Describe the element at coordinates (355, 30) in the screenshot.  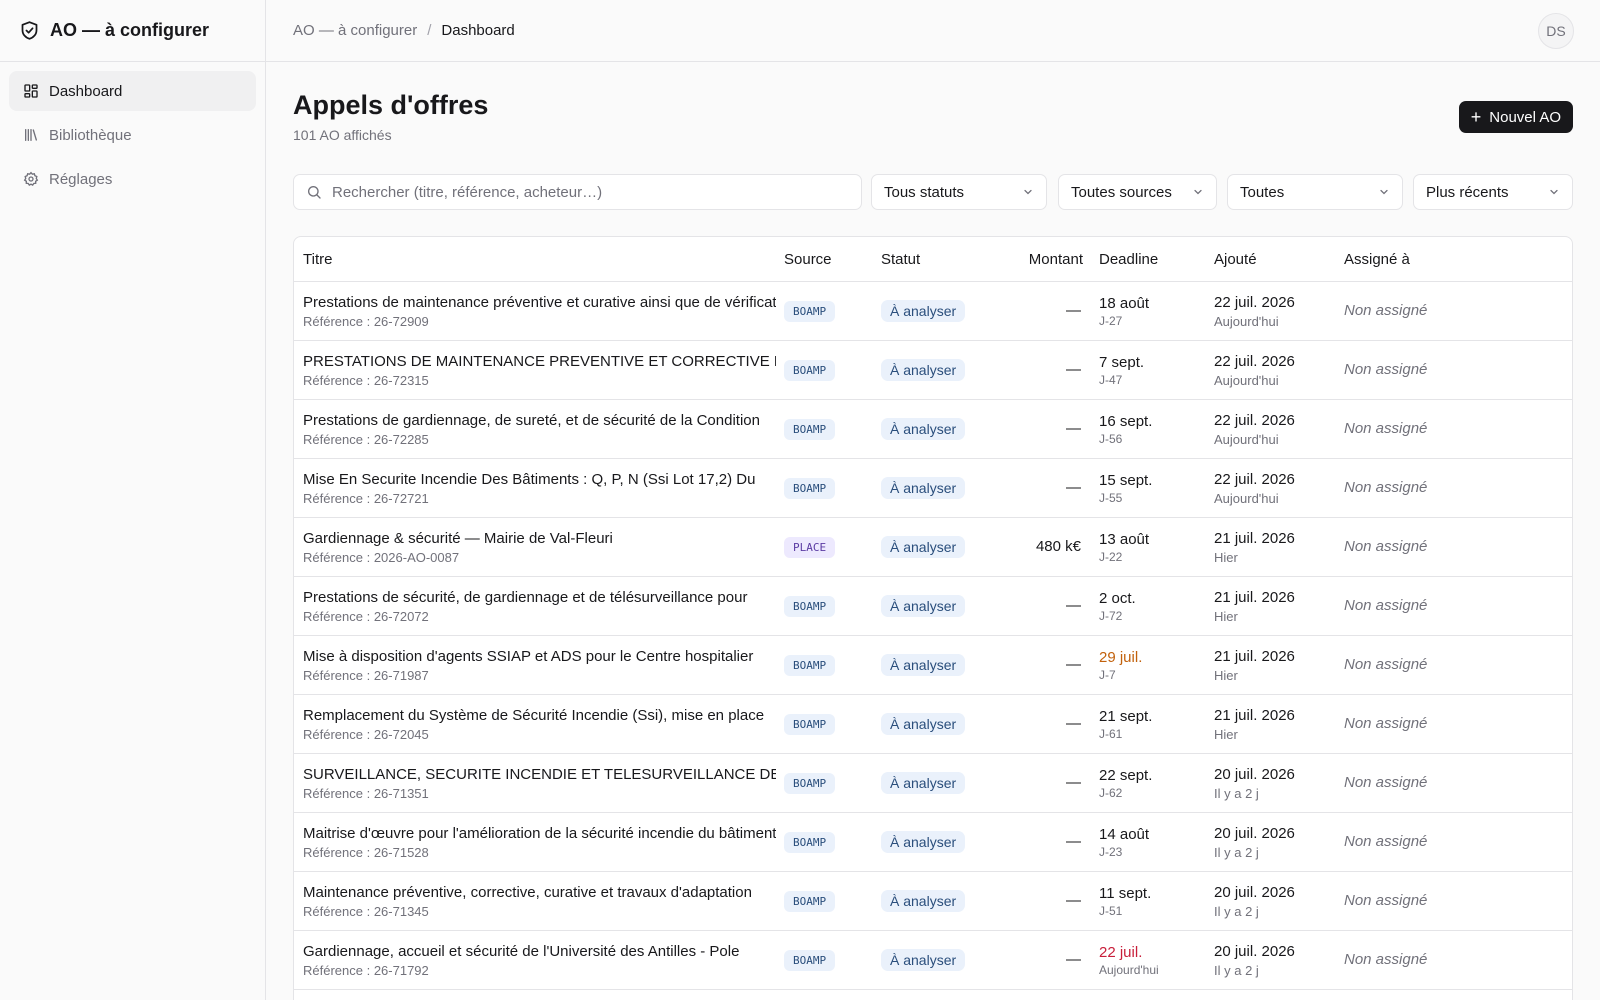
I see `breadcrumb-root: AO — à configurer` at that location.